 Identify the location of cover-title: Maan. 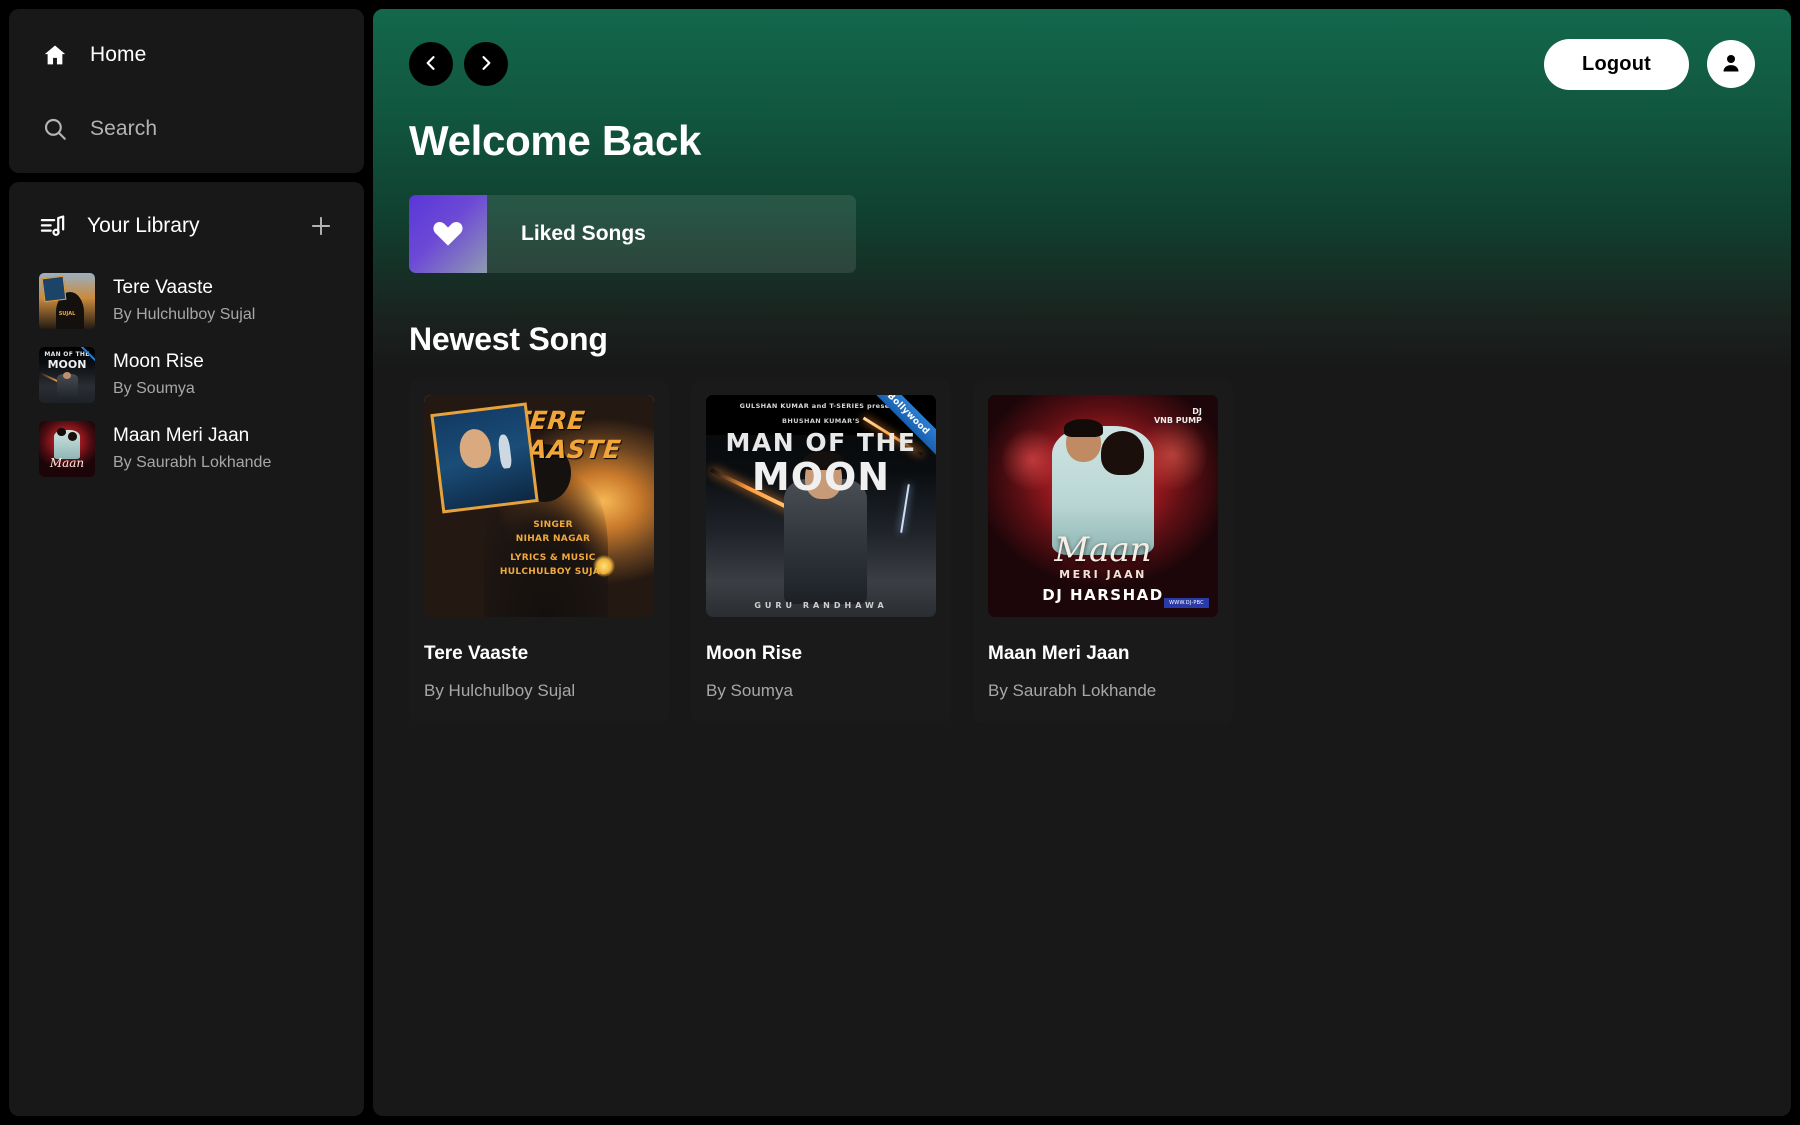
(1103, 550).